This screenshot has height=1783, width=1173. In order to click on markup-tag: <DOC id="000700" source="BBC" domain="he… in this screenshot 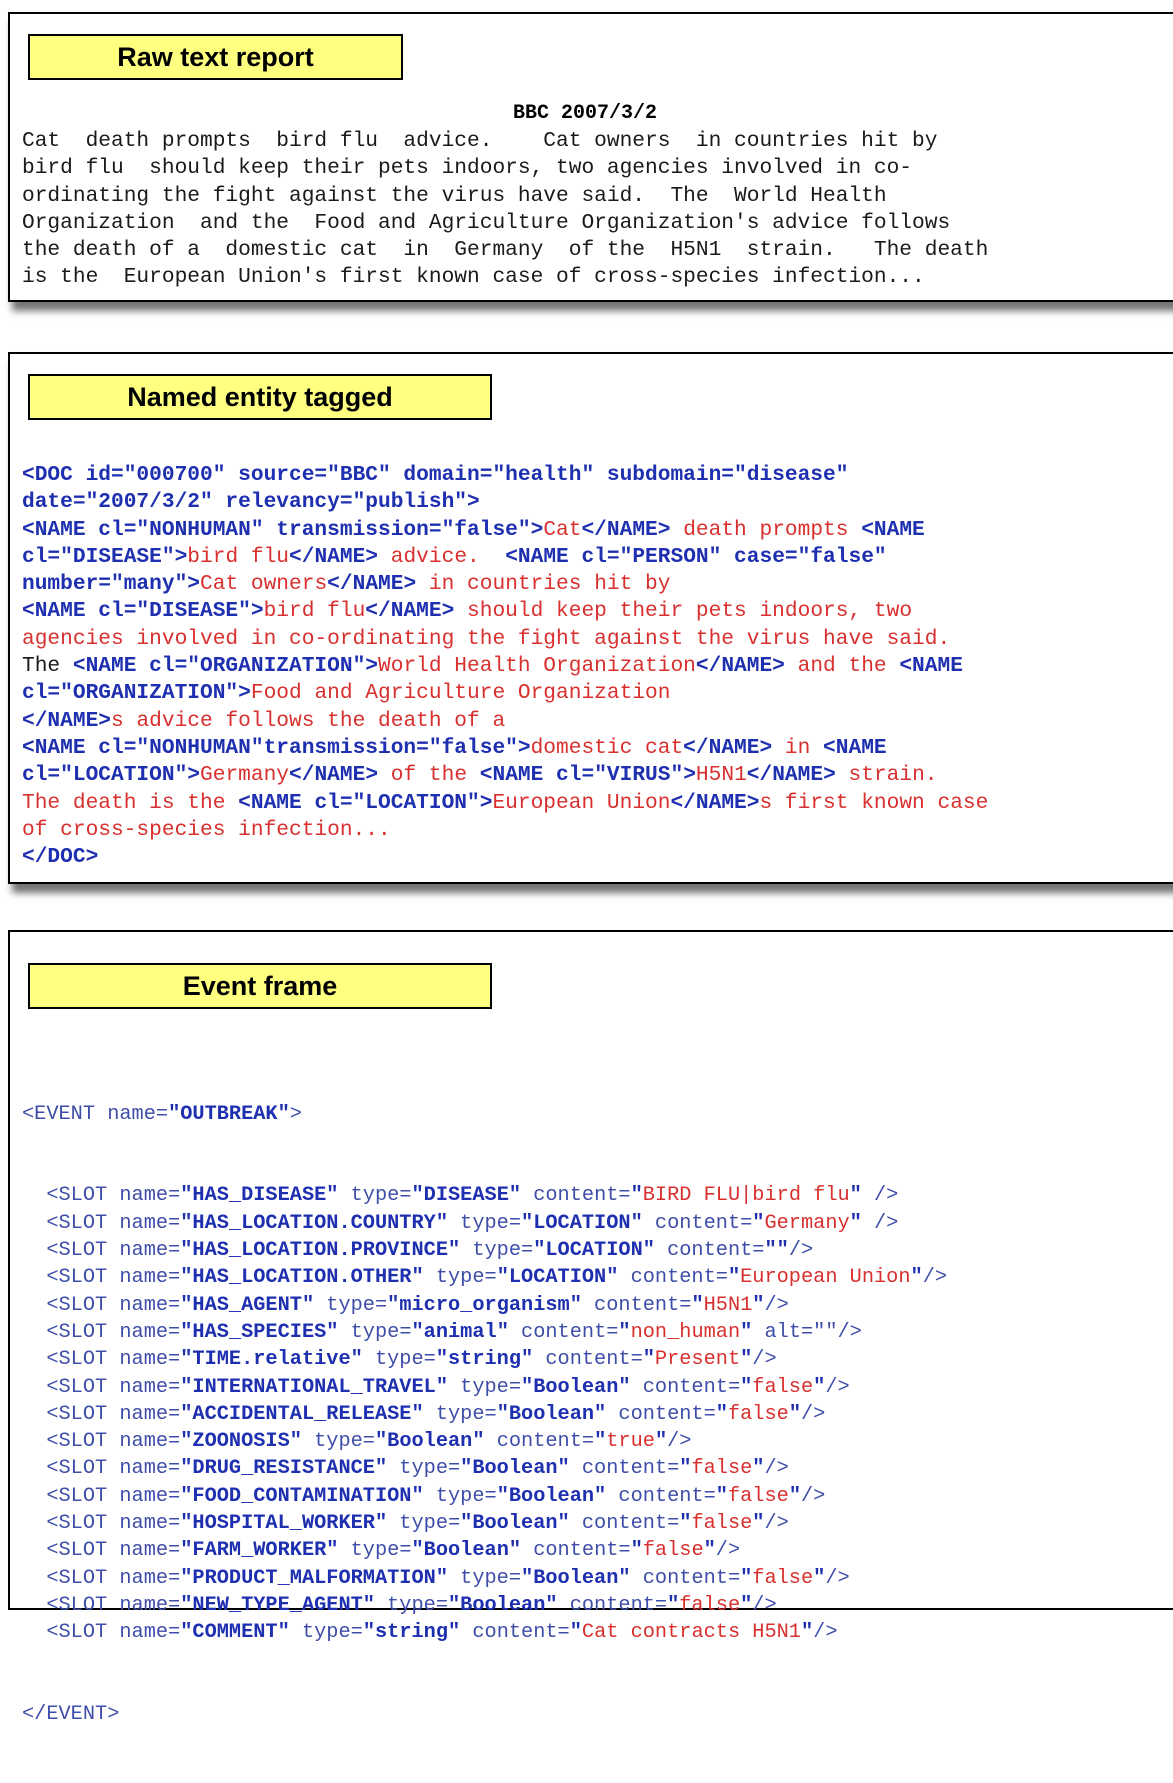, I will do `click(435, 475)`.